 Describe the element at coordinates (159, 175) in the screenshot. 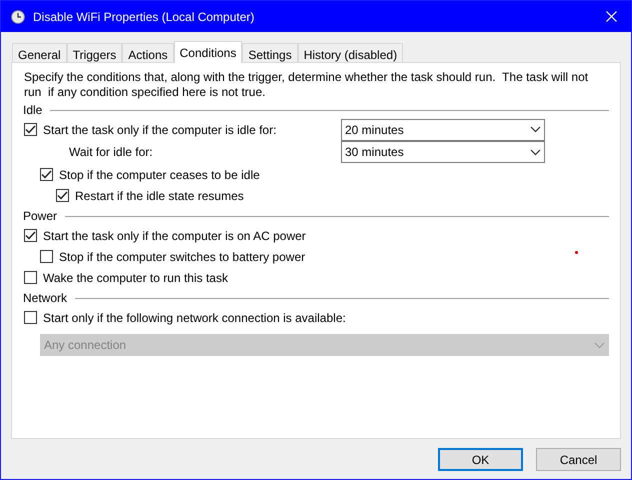

I see `checkbox-label: Stop if the computer ceases to be idle` at that location.